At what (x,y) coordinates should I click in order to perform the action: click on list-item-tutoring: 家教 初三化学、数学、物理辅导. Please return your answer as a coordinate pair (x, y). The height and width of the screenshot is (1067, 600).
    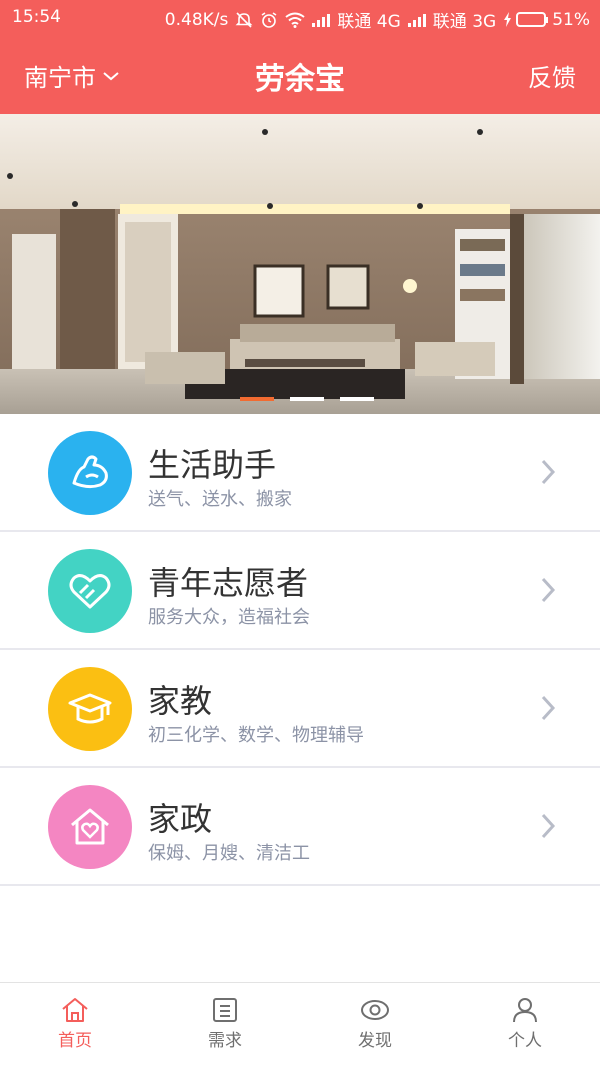
    Looking at the image, I should click on (300, 709).